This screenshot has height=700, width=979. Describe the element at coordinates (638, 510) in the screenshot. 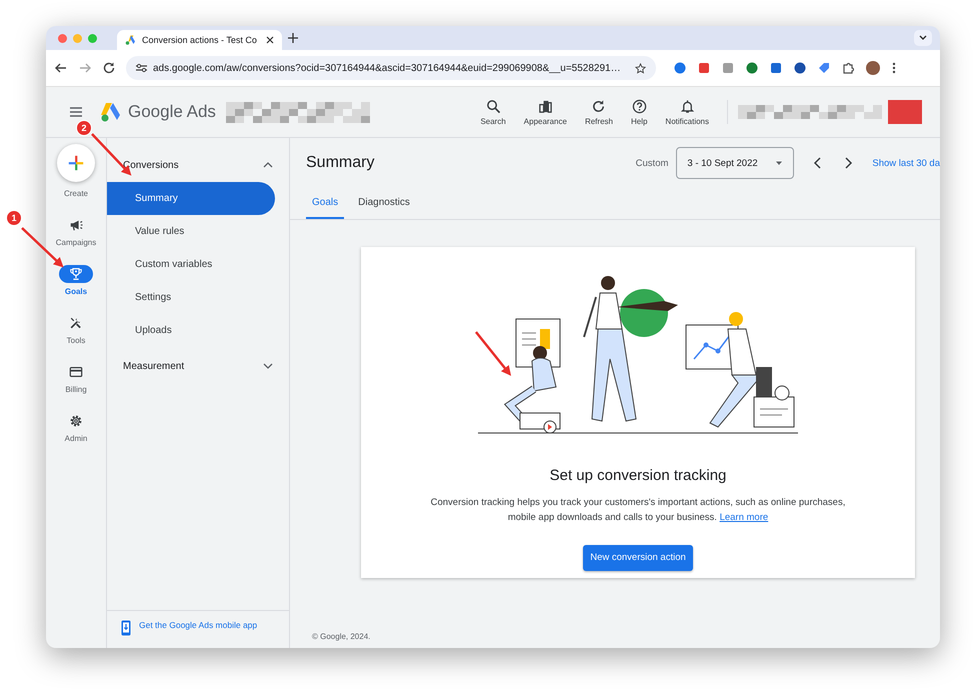

I see `card-description: Conversion tracking helps you track your customers's important actions, such as online purchases, mobile app downloads and calls to your business. Learn more` at that location.